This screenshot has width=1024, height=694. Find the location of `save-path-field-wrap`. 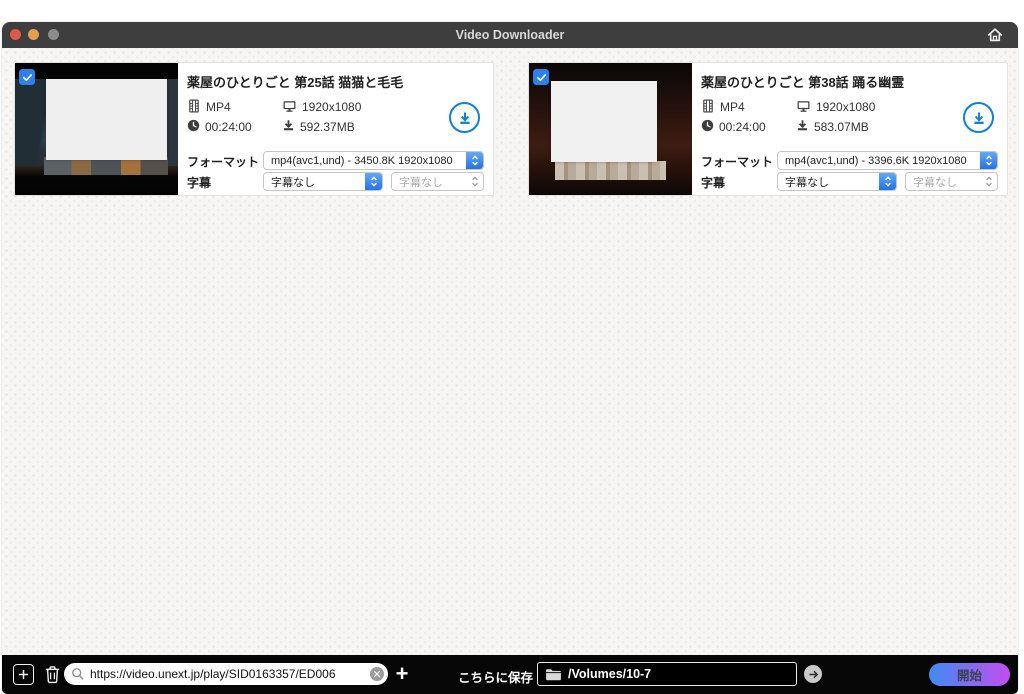

save-path-field-wrap is located at coordinates (667, 674).